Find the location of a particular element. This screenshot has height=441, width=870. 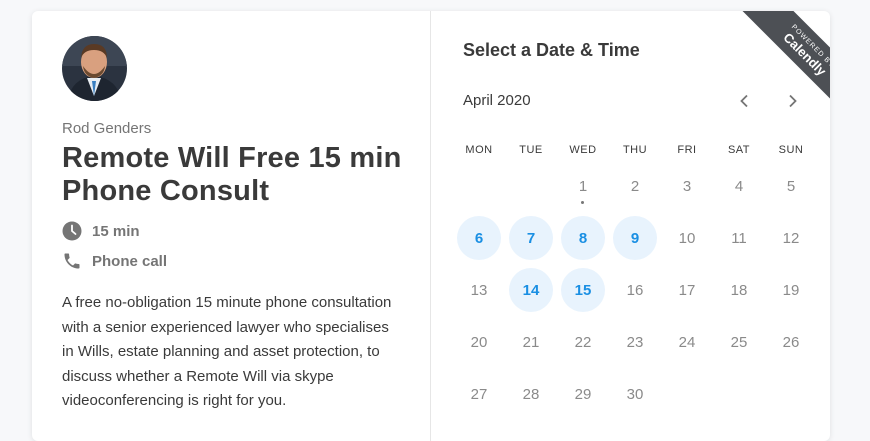

powered-by-calendly-badge: POWERED BY Calendly is located at coordinates (776, 61).